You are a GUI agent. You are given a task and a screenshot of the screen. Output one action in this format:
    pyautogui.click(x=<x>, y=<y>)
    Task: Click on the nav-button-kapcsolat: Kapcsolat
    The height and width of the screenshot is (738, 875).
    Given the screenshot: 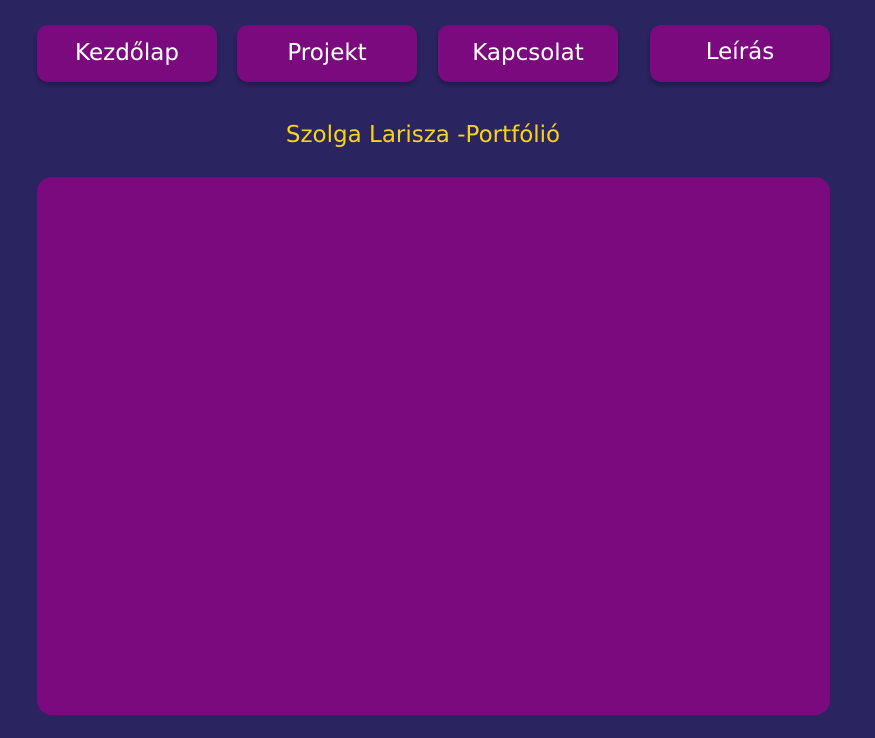 What is the action you would take?
    pyautogui.click(x=528, y=53)
    